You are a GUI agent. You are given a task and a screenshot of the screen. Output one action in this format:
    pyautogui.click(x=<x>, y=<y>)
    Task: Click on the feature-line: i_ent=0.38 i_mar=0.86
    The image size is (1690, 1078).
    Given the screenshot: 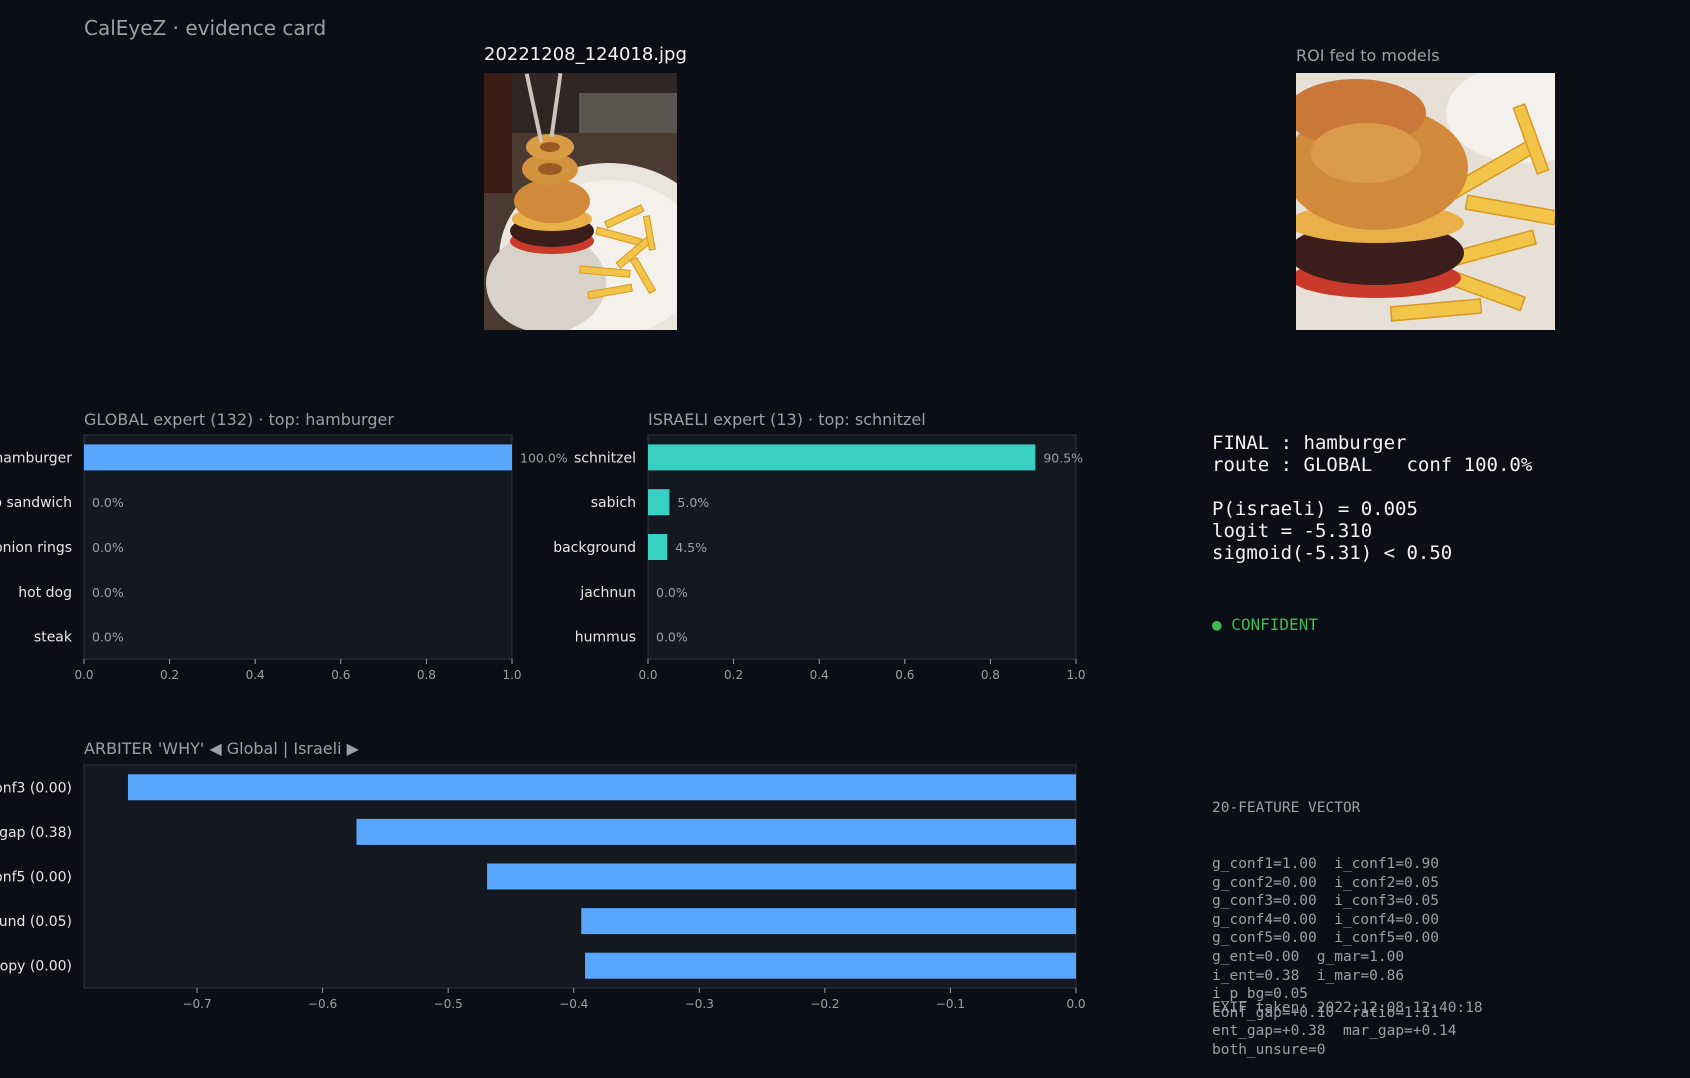 What is the action you would take?
    pyautogui.click(x=1308, y=975)
    